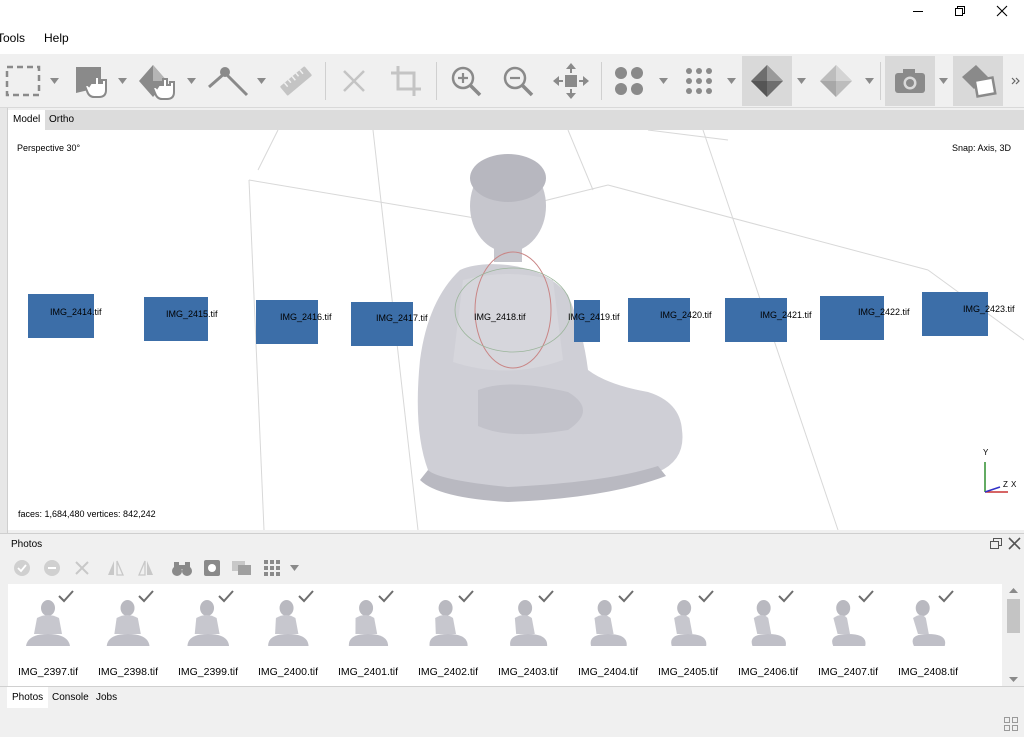  I want to click on ruler-button, so click(296, 81).